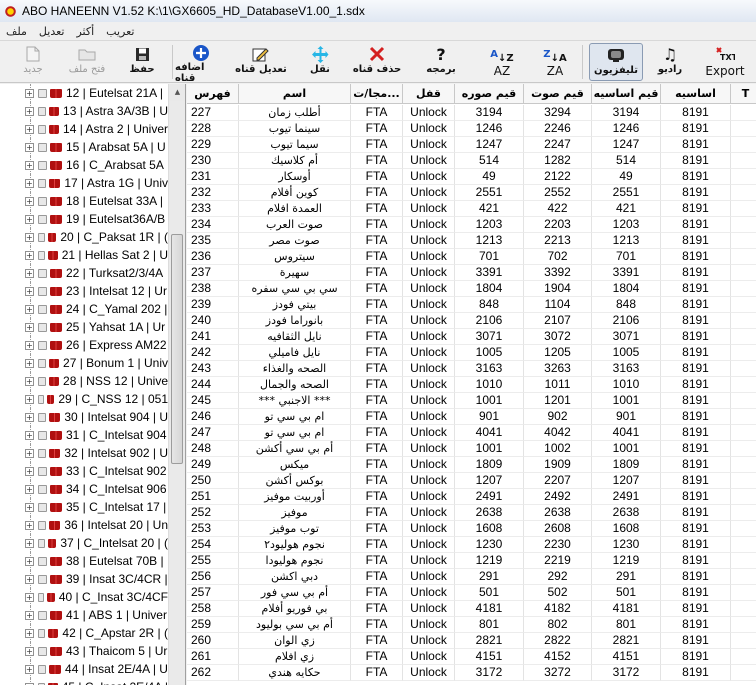  Describe the element at coordinates (555, 62) in the screenshot. I see `sort-za-button: Z ↓A ZA` at that location.